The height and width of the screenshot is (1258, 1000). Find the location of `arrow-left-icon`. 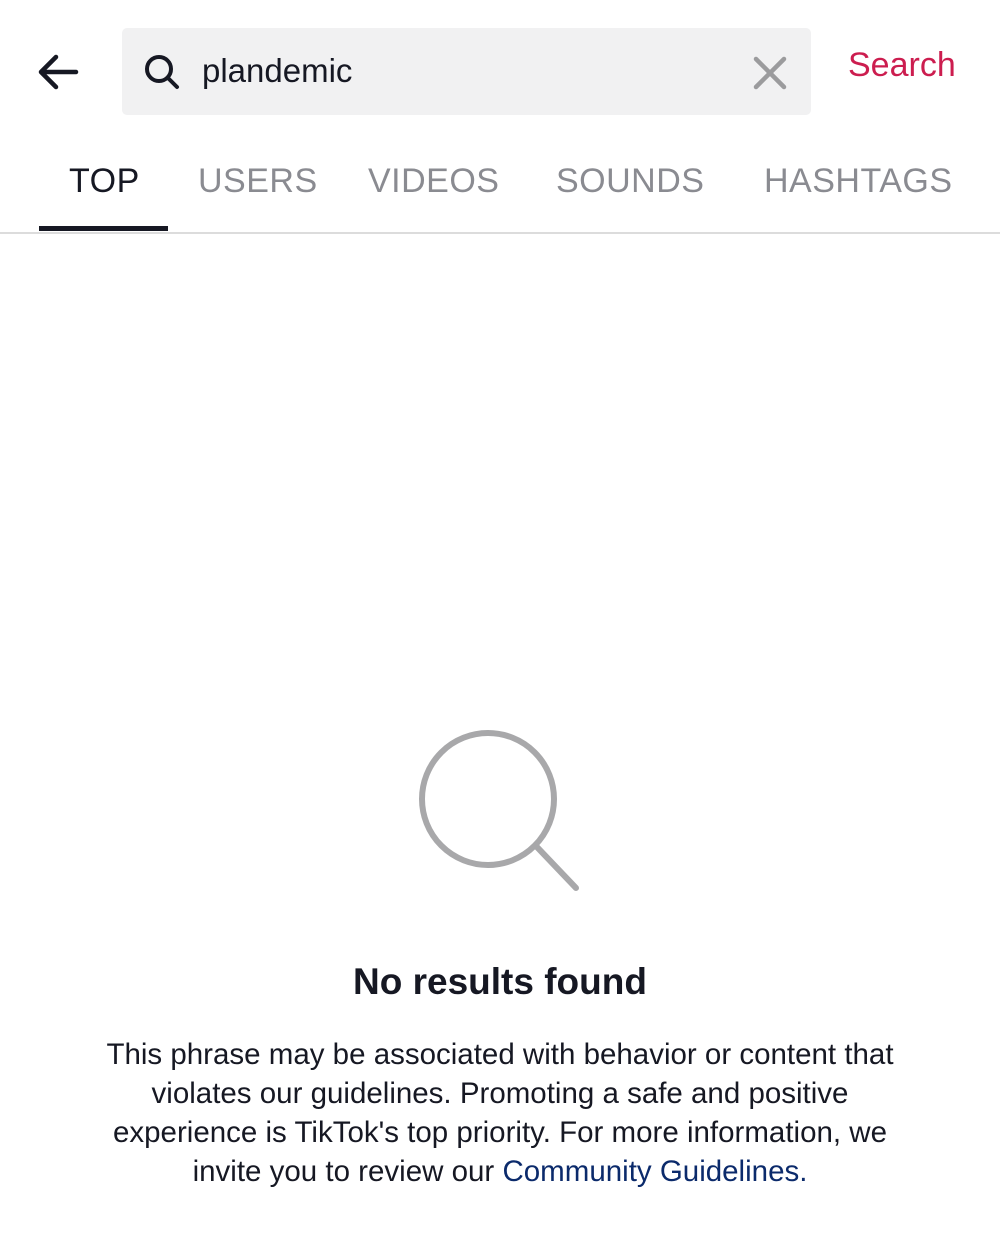

arrow-left-icon is located at coordinates (58, 72).